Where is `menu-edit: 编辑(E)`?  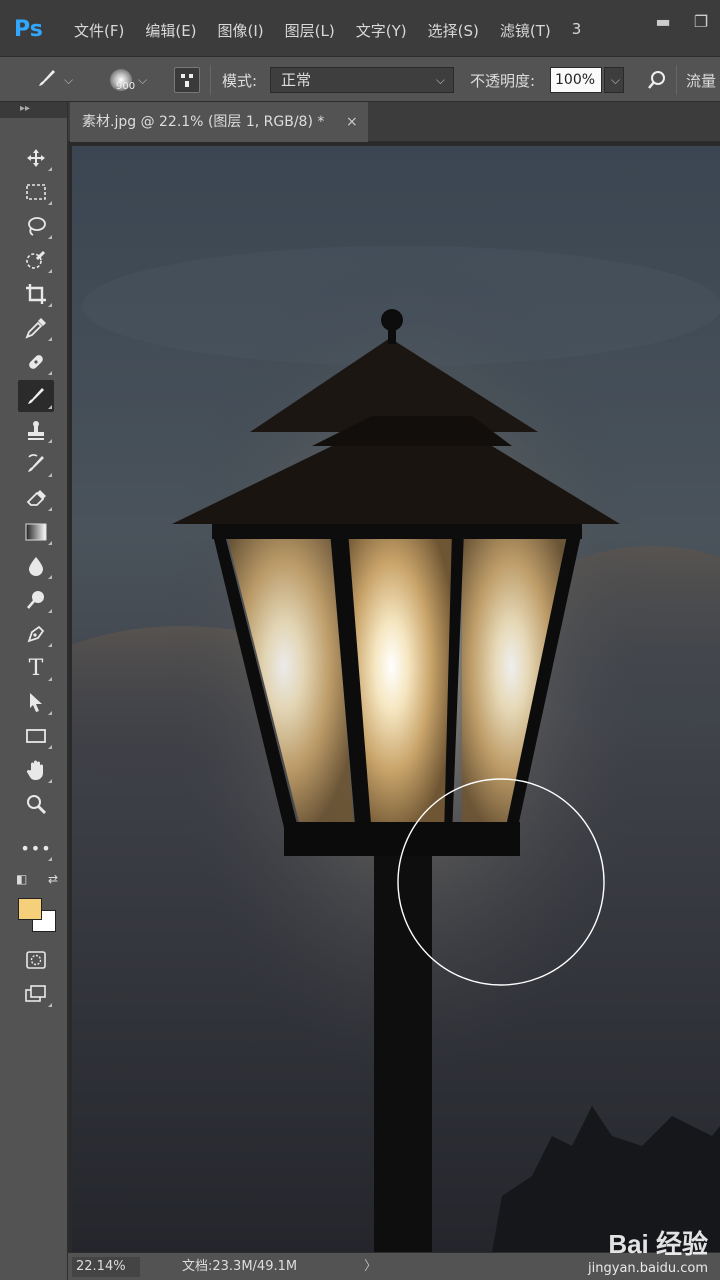
menu-edit: 编辑(E) is located at coordinates (170, 30).